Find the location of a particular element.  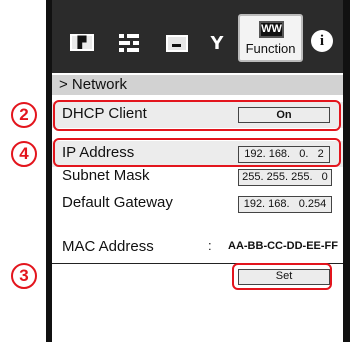

default-gateway-field: 192. 168. 0.254 is located at coordinates (285, 204).